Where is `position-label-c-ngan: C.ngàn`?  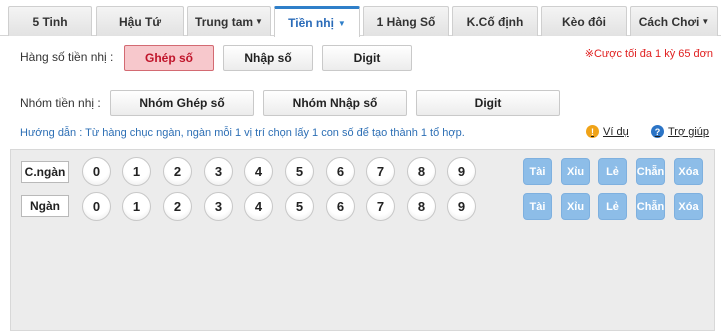
position-label-c-ngan: C.ngàn is located at coordinates (45, 172).